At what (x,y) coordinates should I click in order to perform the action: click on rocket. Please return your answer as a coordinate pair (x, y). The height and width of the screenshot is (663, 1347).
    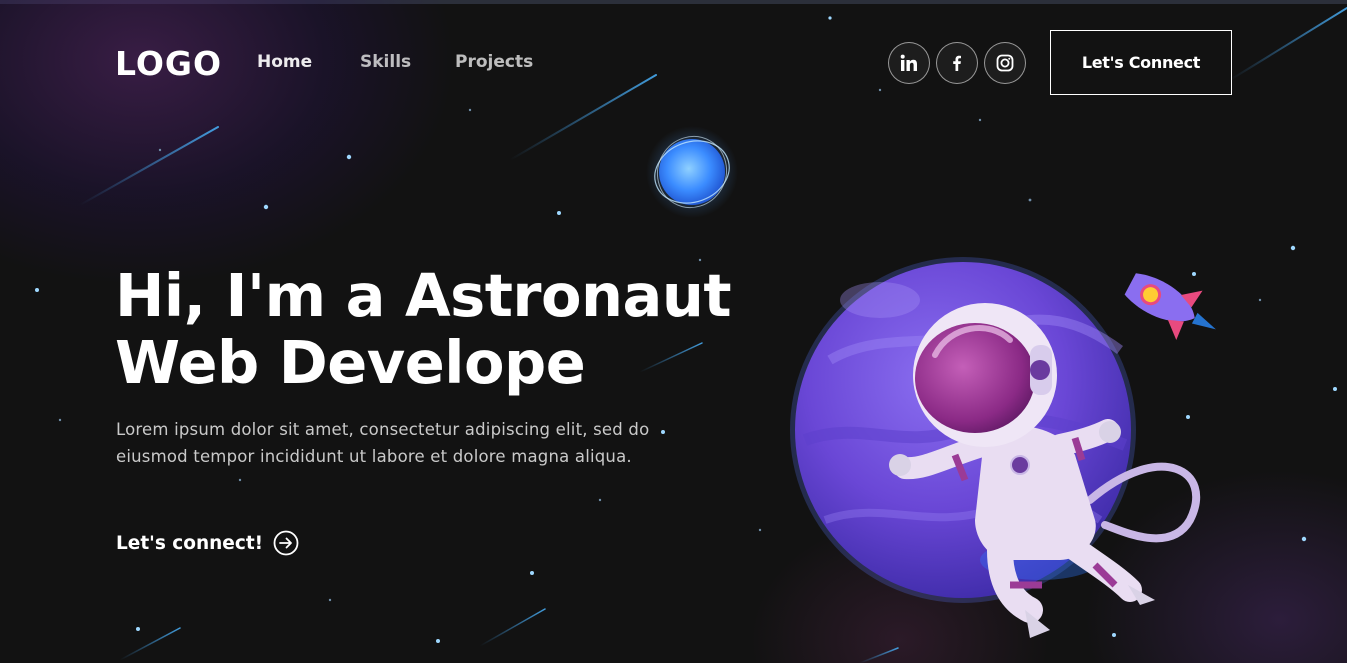
    Looking at the image, I should click on (1170, 307).